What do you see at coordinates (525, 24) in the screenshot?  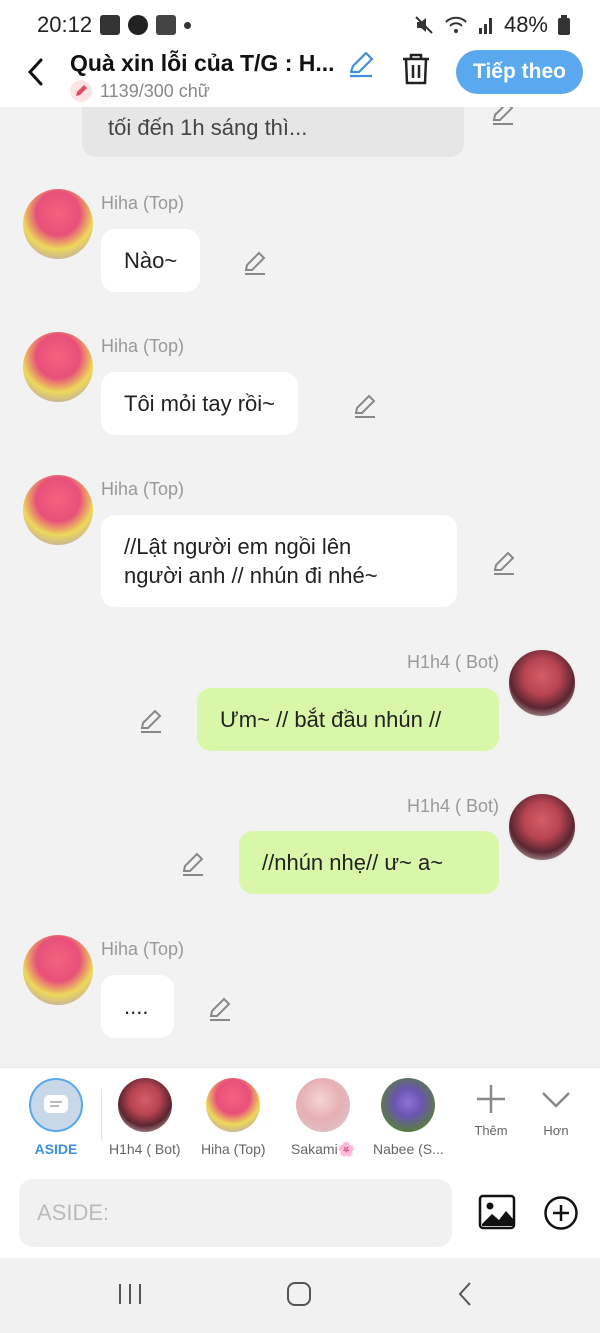 I see `battery-percent: 48%` at bounding box center [525, 24].